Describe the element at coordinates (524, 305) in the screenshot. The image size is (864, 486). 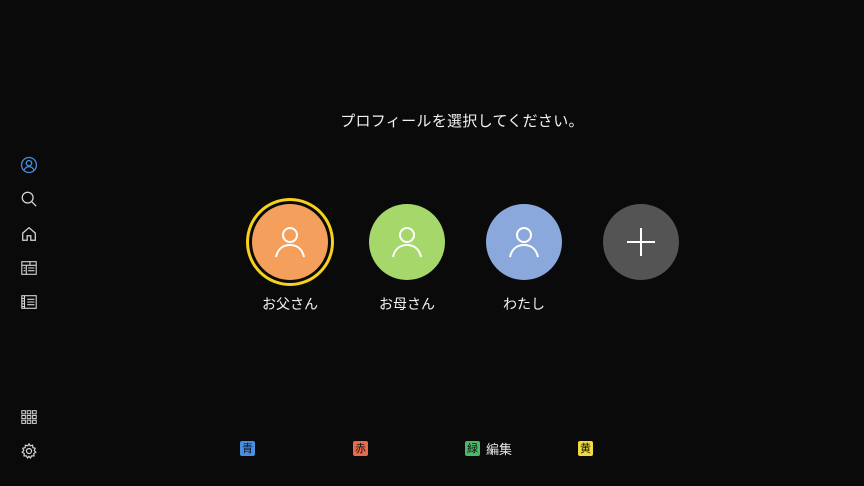
I see `profile-name: わたし` at that location.